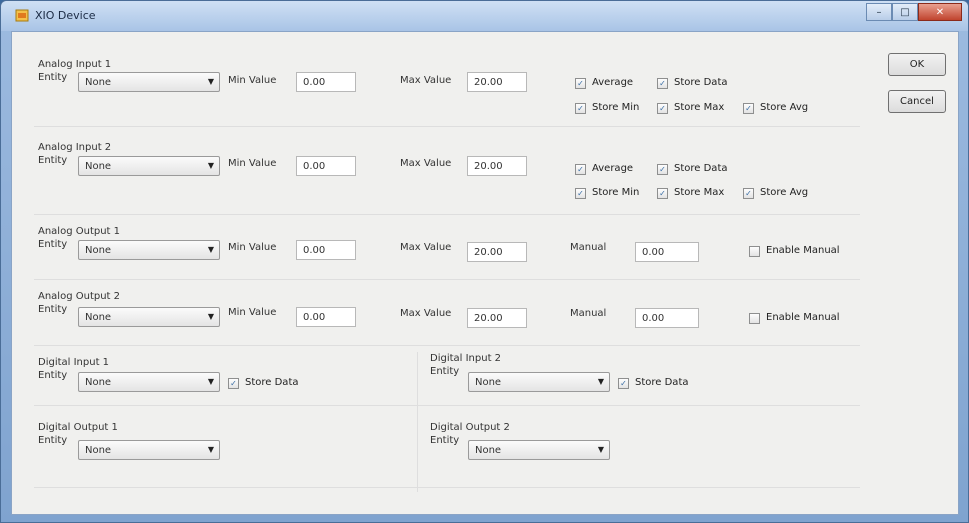 The height and width of the screenshot is (523, 969). What do you see at coordinates (754, 251) in the screenshot?
I see `checkbox-icon` at bounding box center [754, 251].